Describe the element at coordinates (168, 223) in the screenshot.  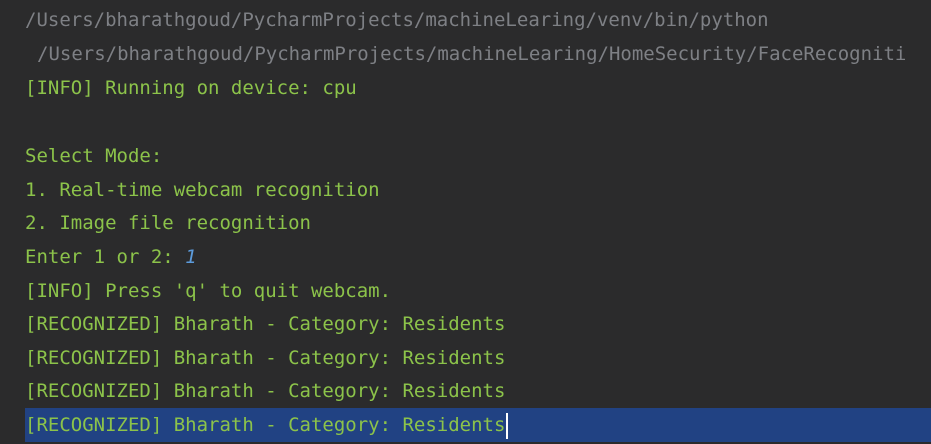
I see `option-2-line: 2. Image file recognition` at that location.